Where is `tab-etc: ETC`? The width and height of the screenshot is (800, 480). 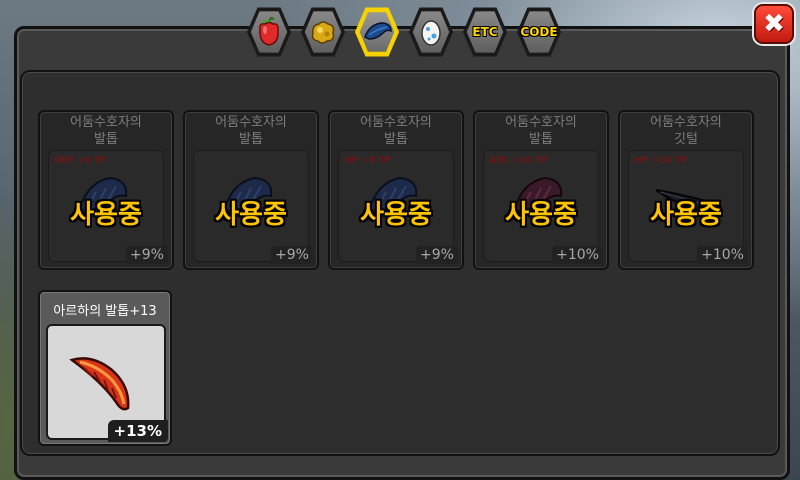
tab-etc: ETC is located at coordinates (485, 32).